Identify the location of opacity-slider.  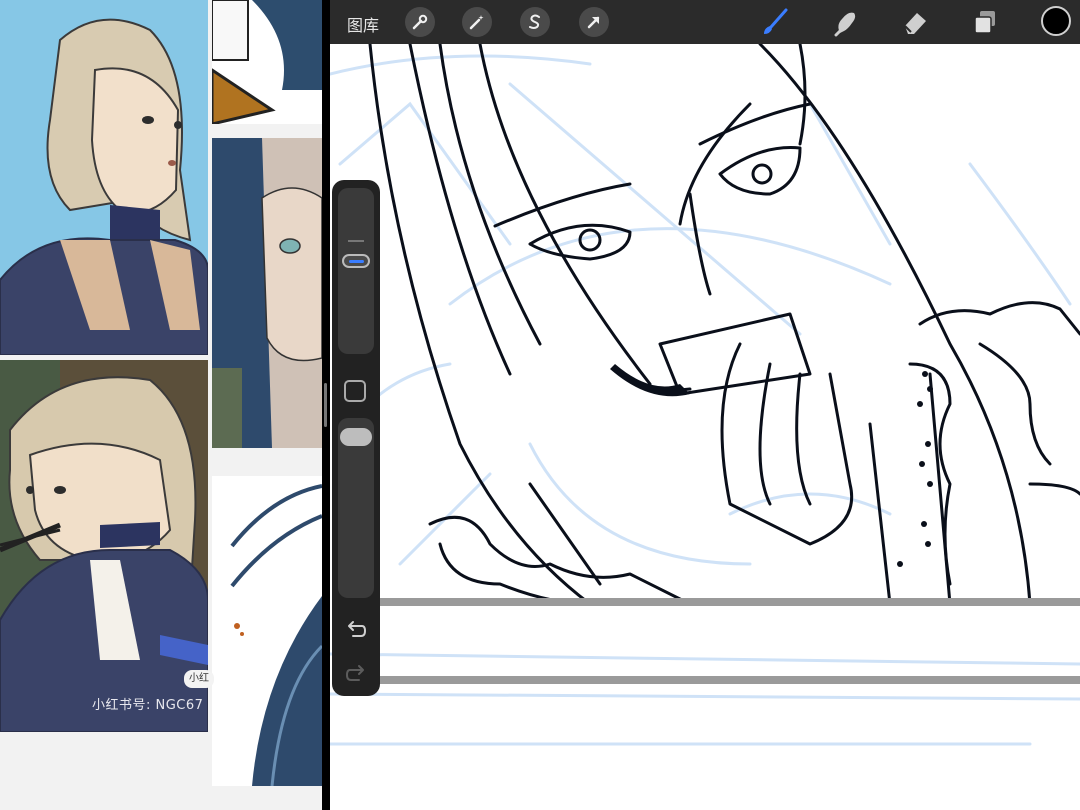
(356, 508).